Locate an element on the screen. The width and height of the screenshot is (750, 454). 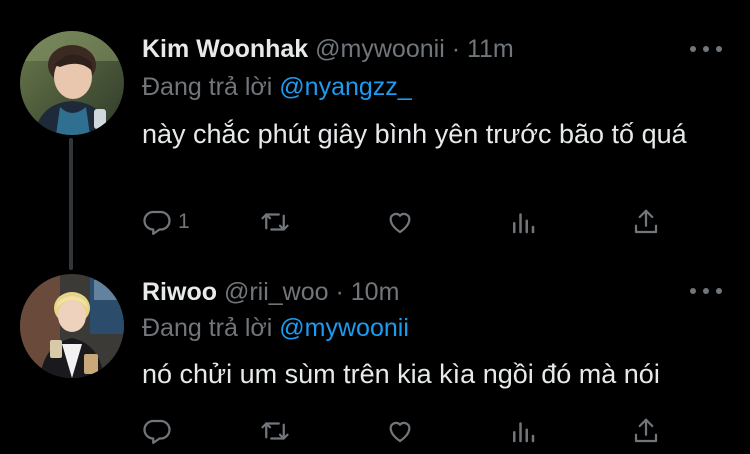
reply-button is located at coordinates (157, 431).